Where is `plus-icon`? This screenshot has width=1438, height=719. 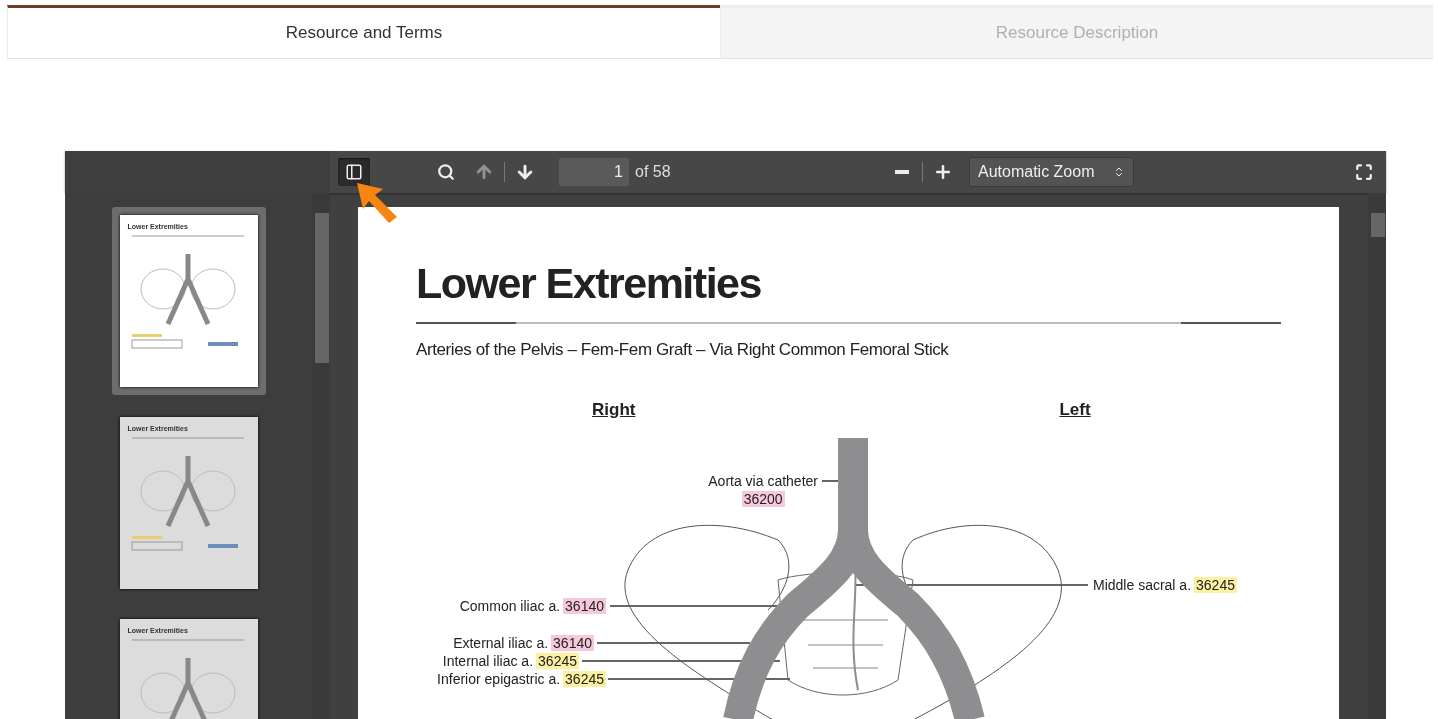
plus-icon is located at coordinates (943, 172).